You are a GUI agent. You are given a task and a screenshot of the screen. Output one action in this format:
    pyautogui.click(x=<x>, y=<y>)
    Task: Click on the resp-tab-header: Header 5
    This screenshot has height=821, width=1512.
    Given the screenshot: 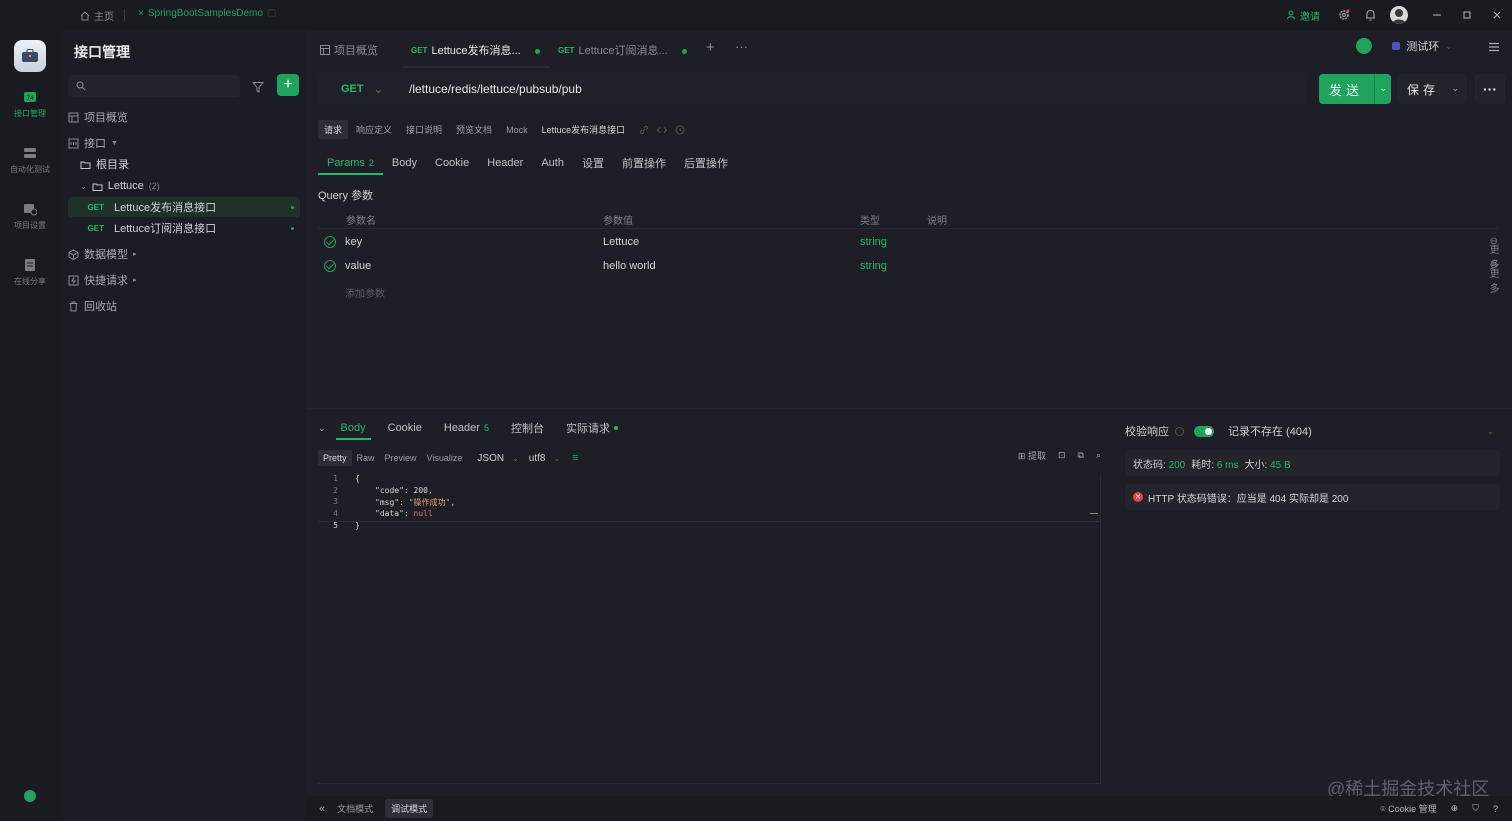 What is the action you would take?
    pyautogui.click(x=466, y=428)
    